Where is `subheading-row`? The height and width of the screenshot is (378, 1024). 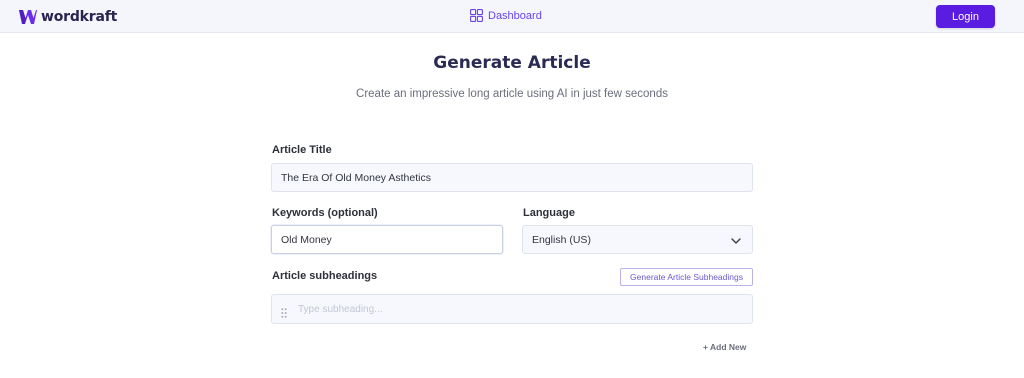
subheading-row is located at coordinates (512, 309).